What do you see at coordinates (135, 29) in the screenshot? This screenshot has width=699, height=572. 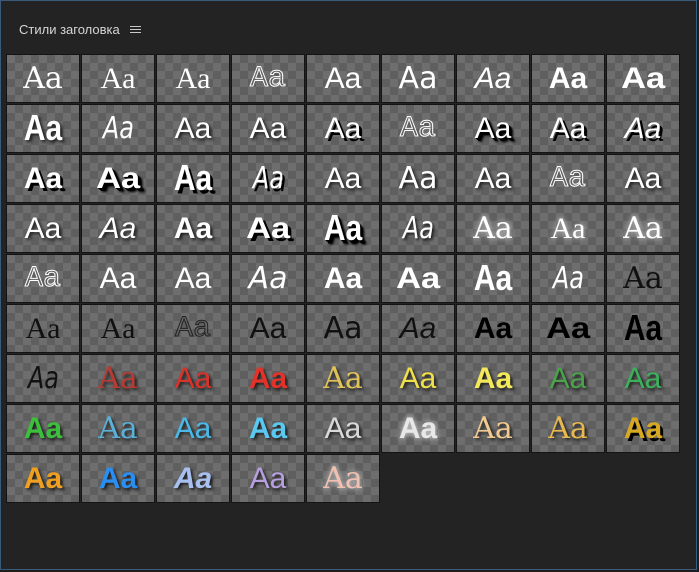 I see `hamburger-menu-icon` at bounding box center [135, 29].